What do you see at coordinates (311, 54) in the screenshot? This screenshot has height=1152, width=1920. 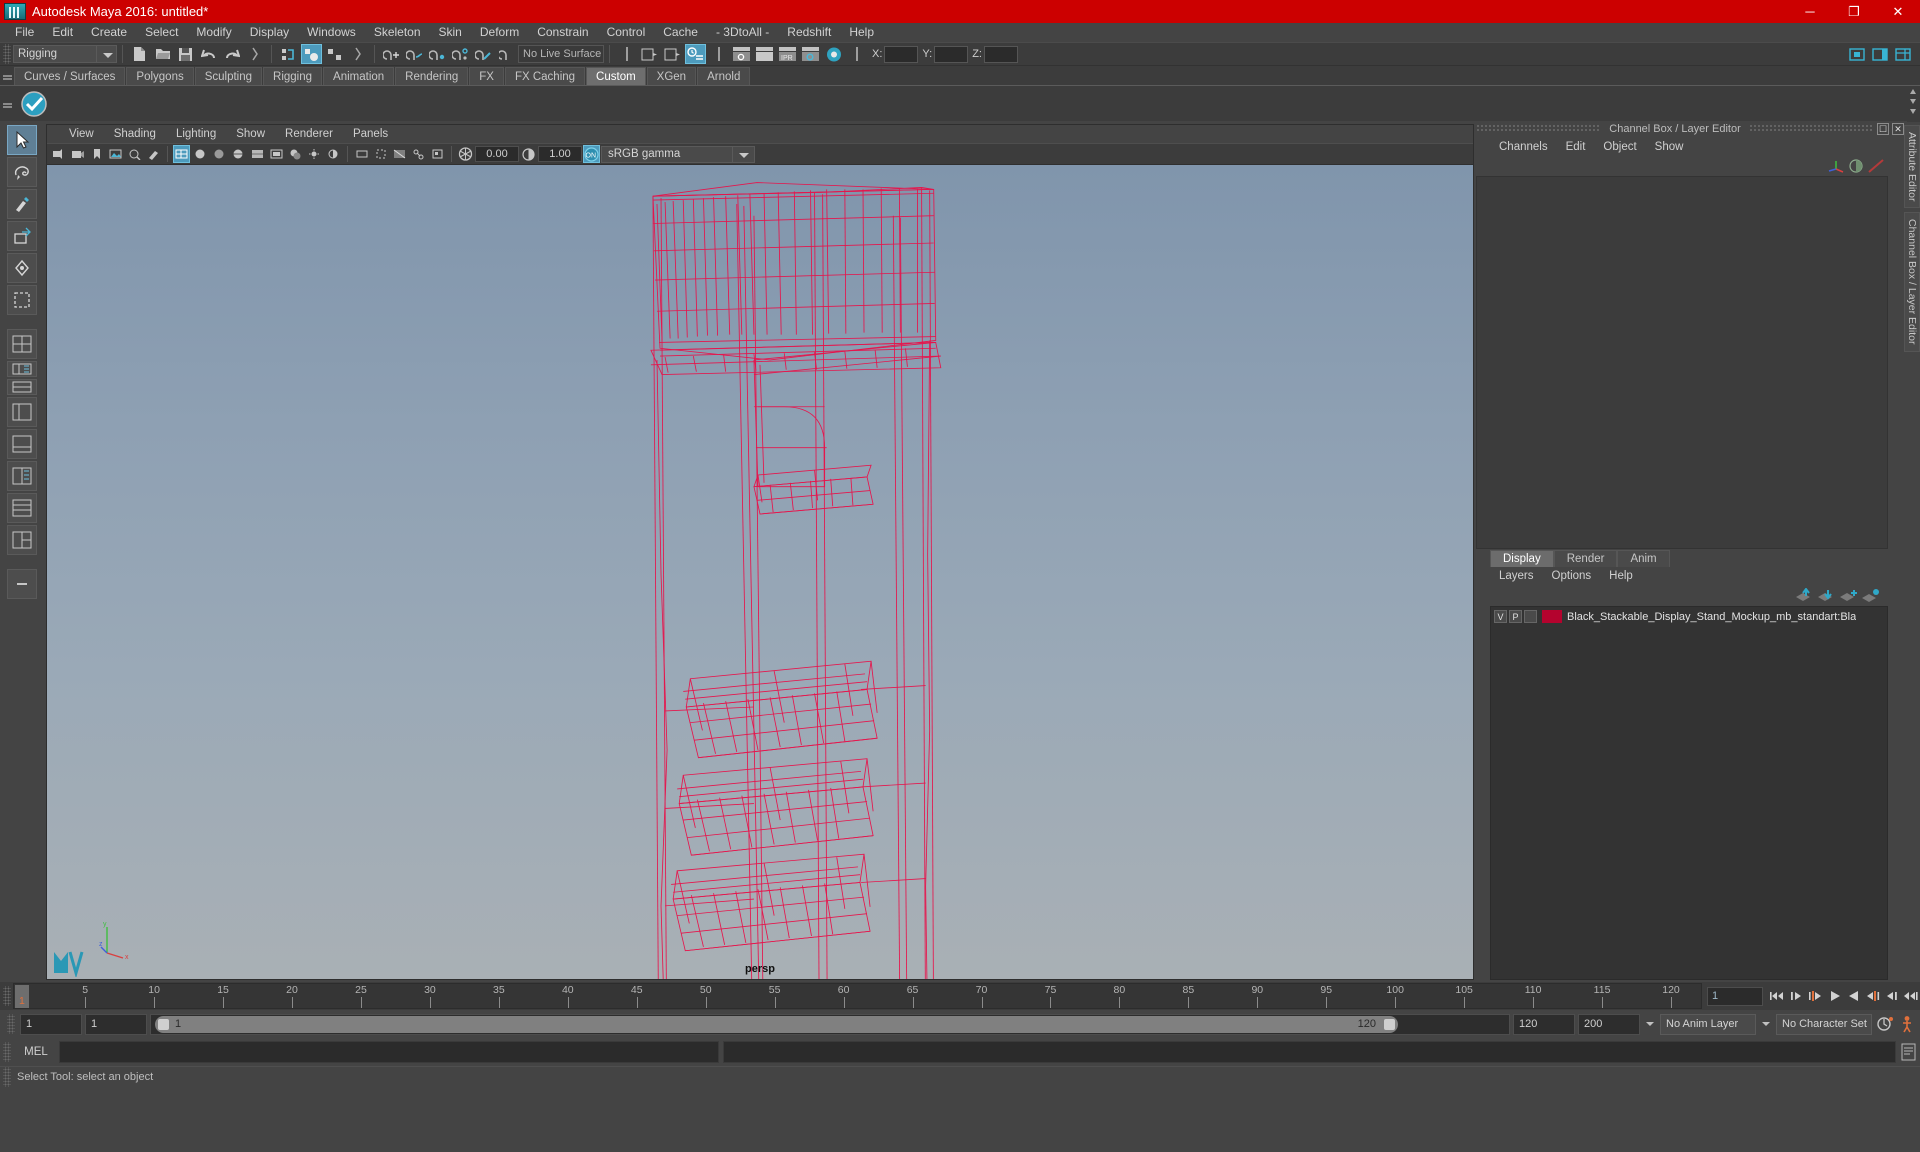 I see `select-by-object-type-icon` at bounding box center [311, 54].